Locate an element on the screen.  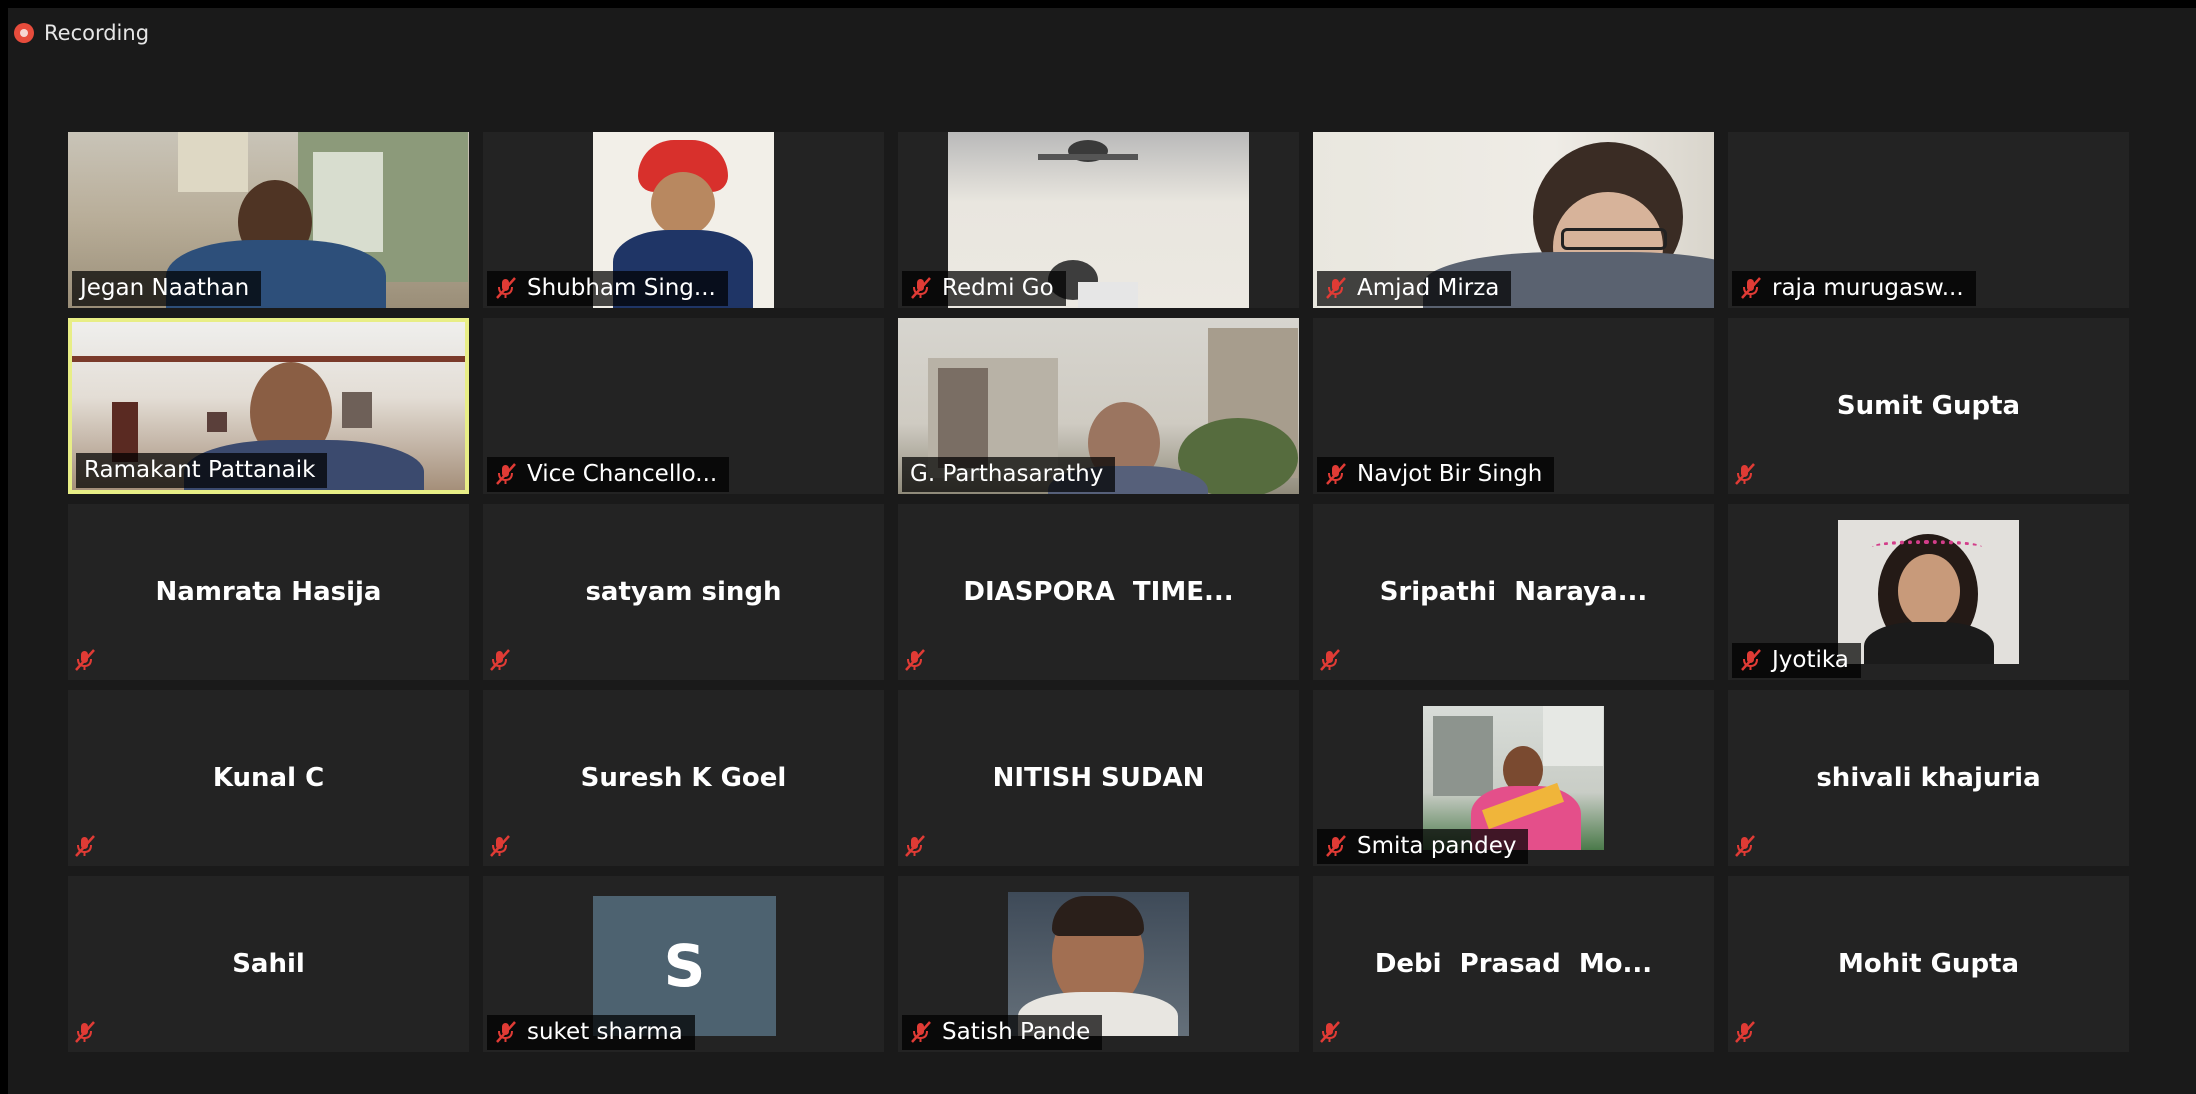
participant-name: Suresh K Goel is located at coordinates (683, 778).